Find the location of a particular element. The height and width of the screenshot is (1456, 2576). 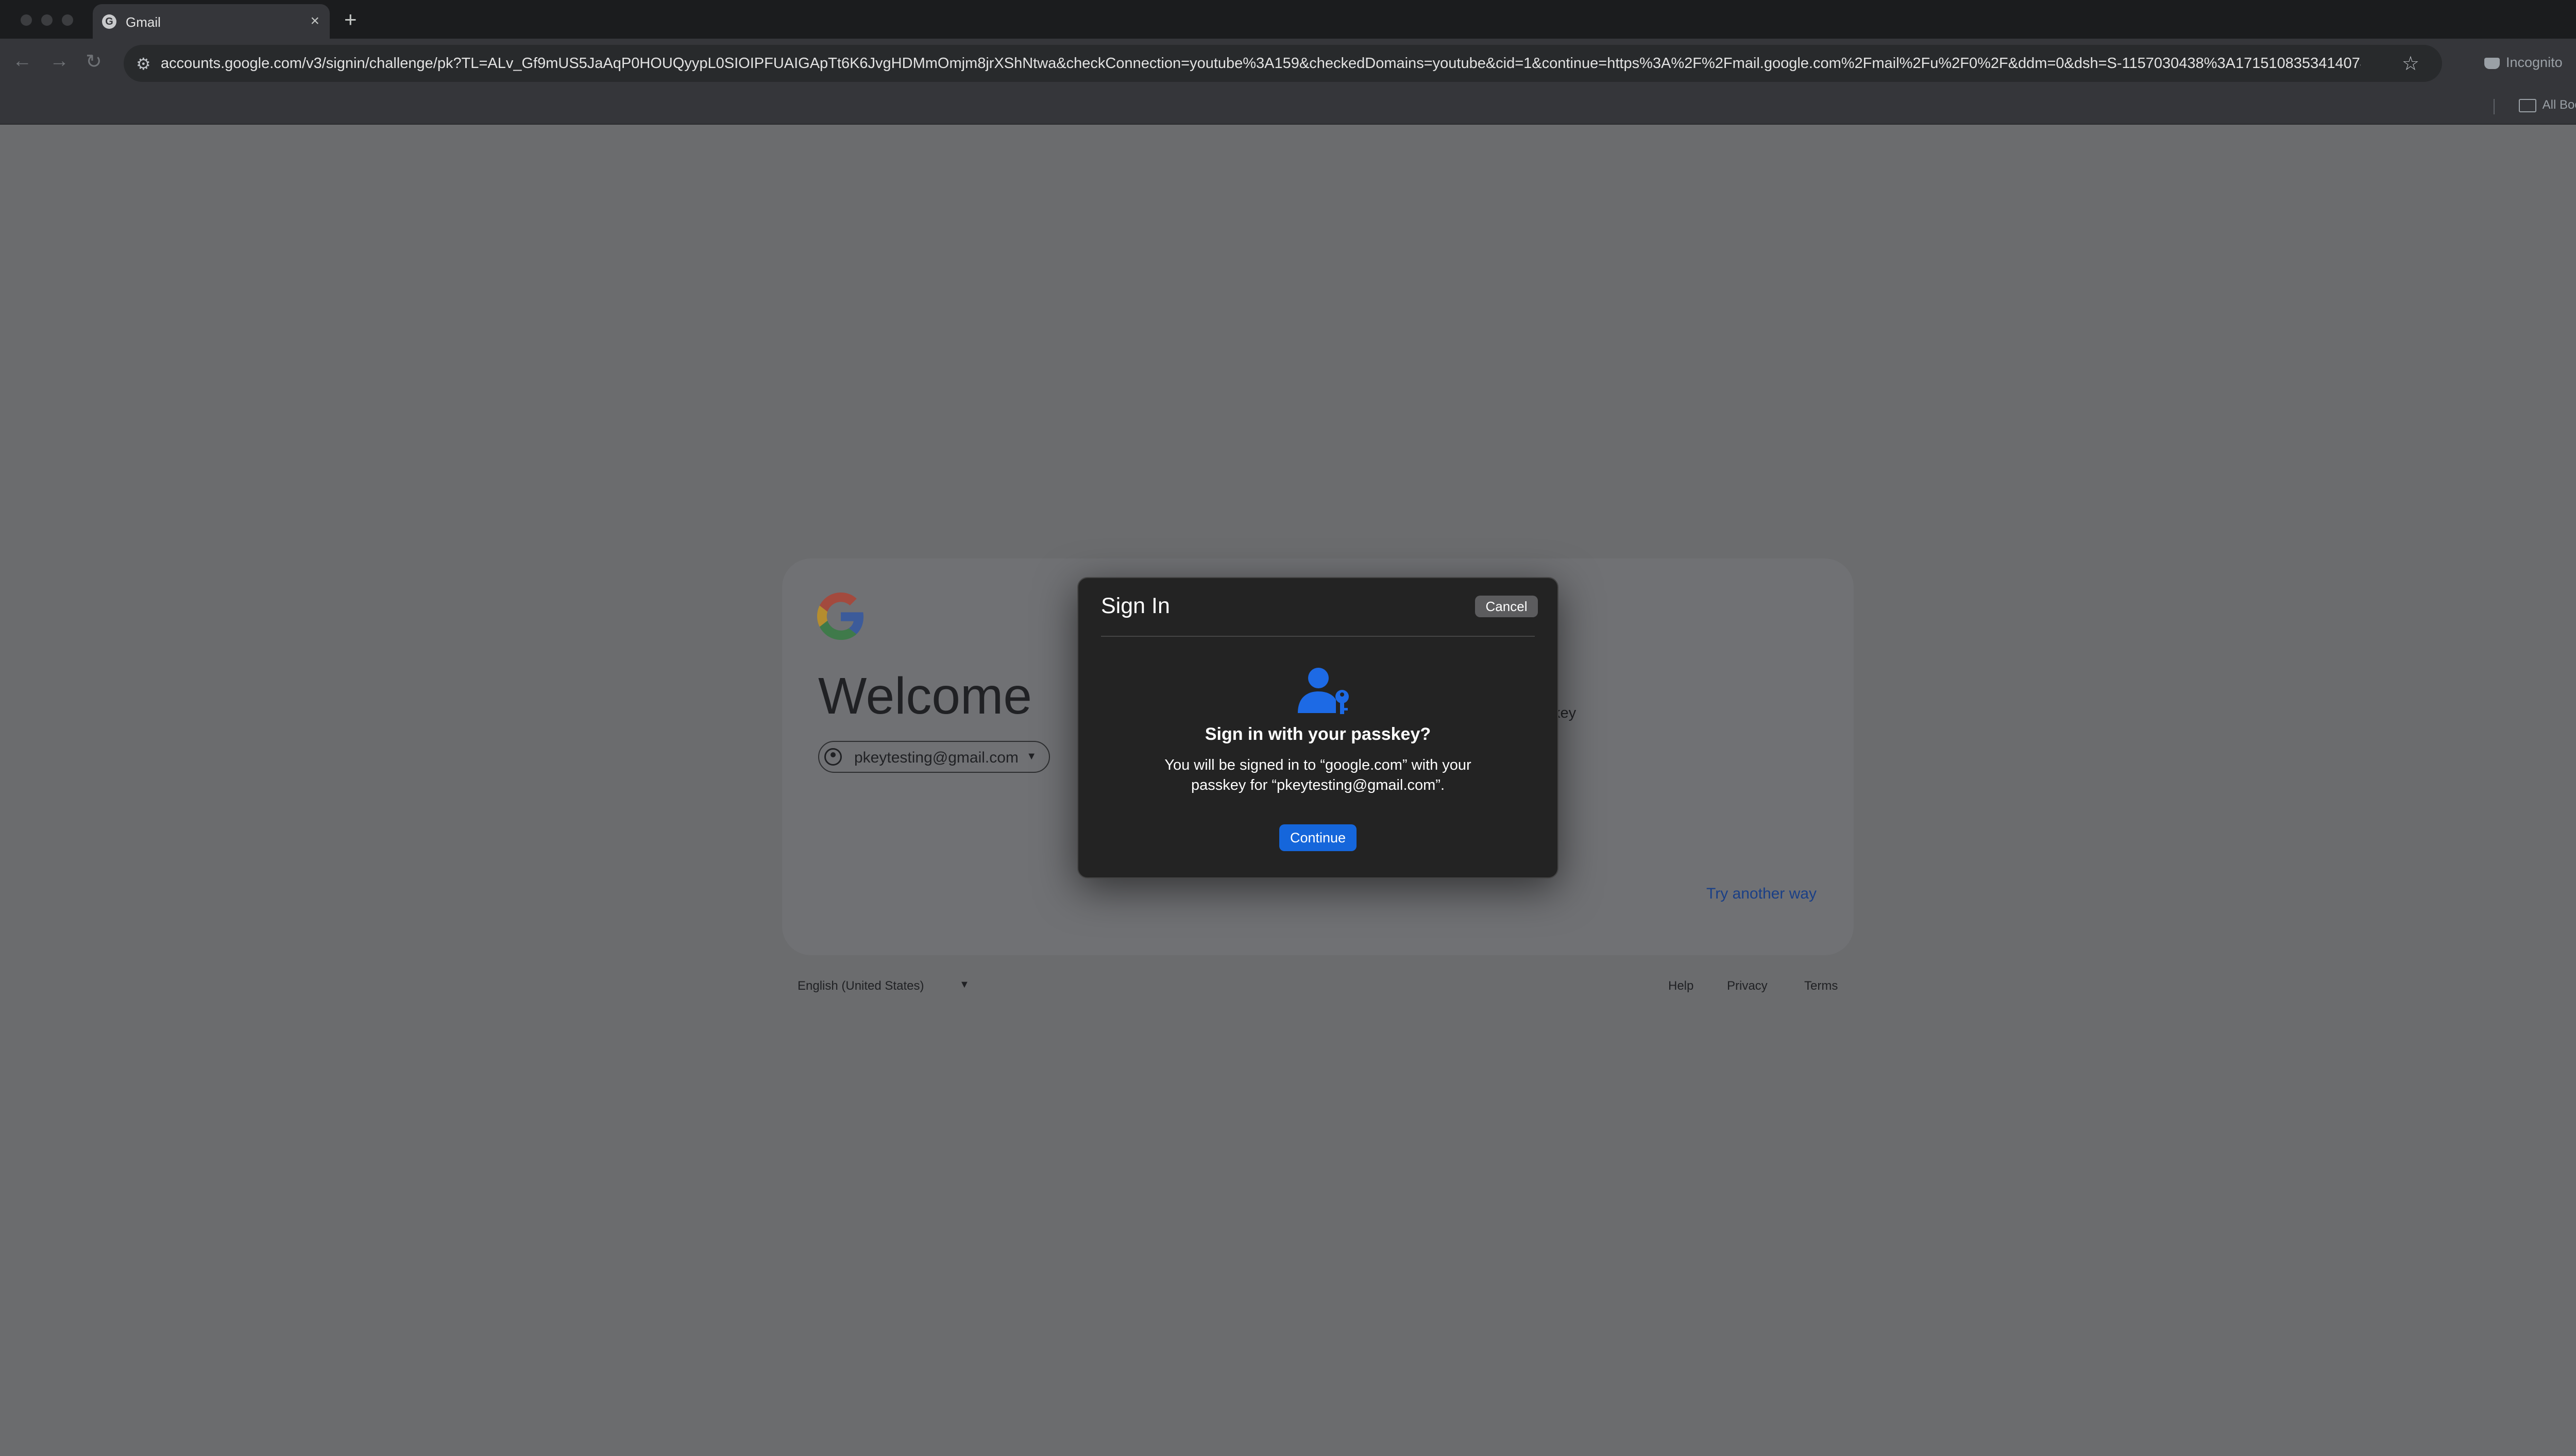

dialog-body-line-2: passkey for “pkeytesting@gmail.com”. is located at coordinates (1318, 785).